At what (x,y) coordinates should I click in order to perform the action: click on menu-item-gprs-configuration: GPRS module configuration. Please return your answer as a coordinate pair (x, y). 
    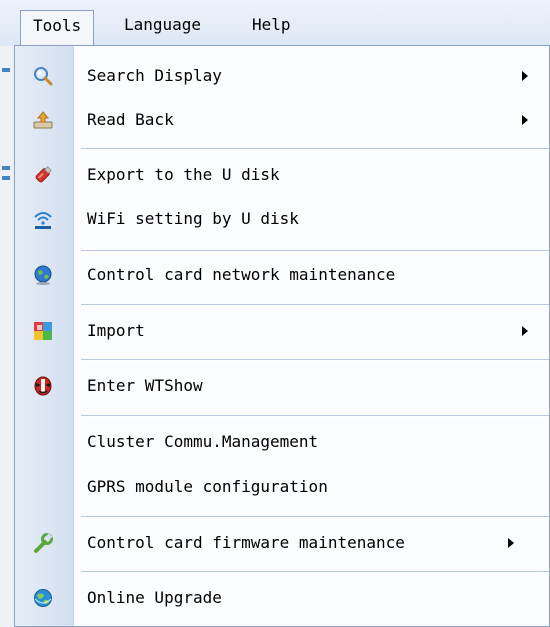
    Looking at the image, I should click on (282, 487).